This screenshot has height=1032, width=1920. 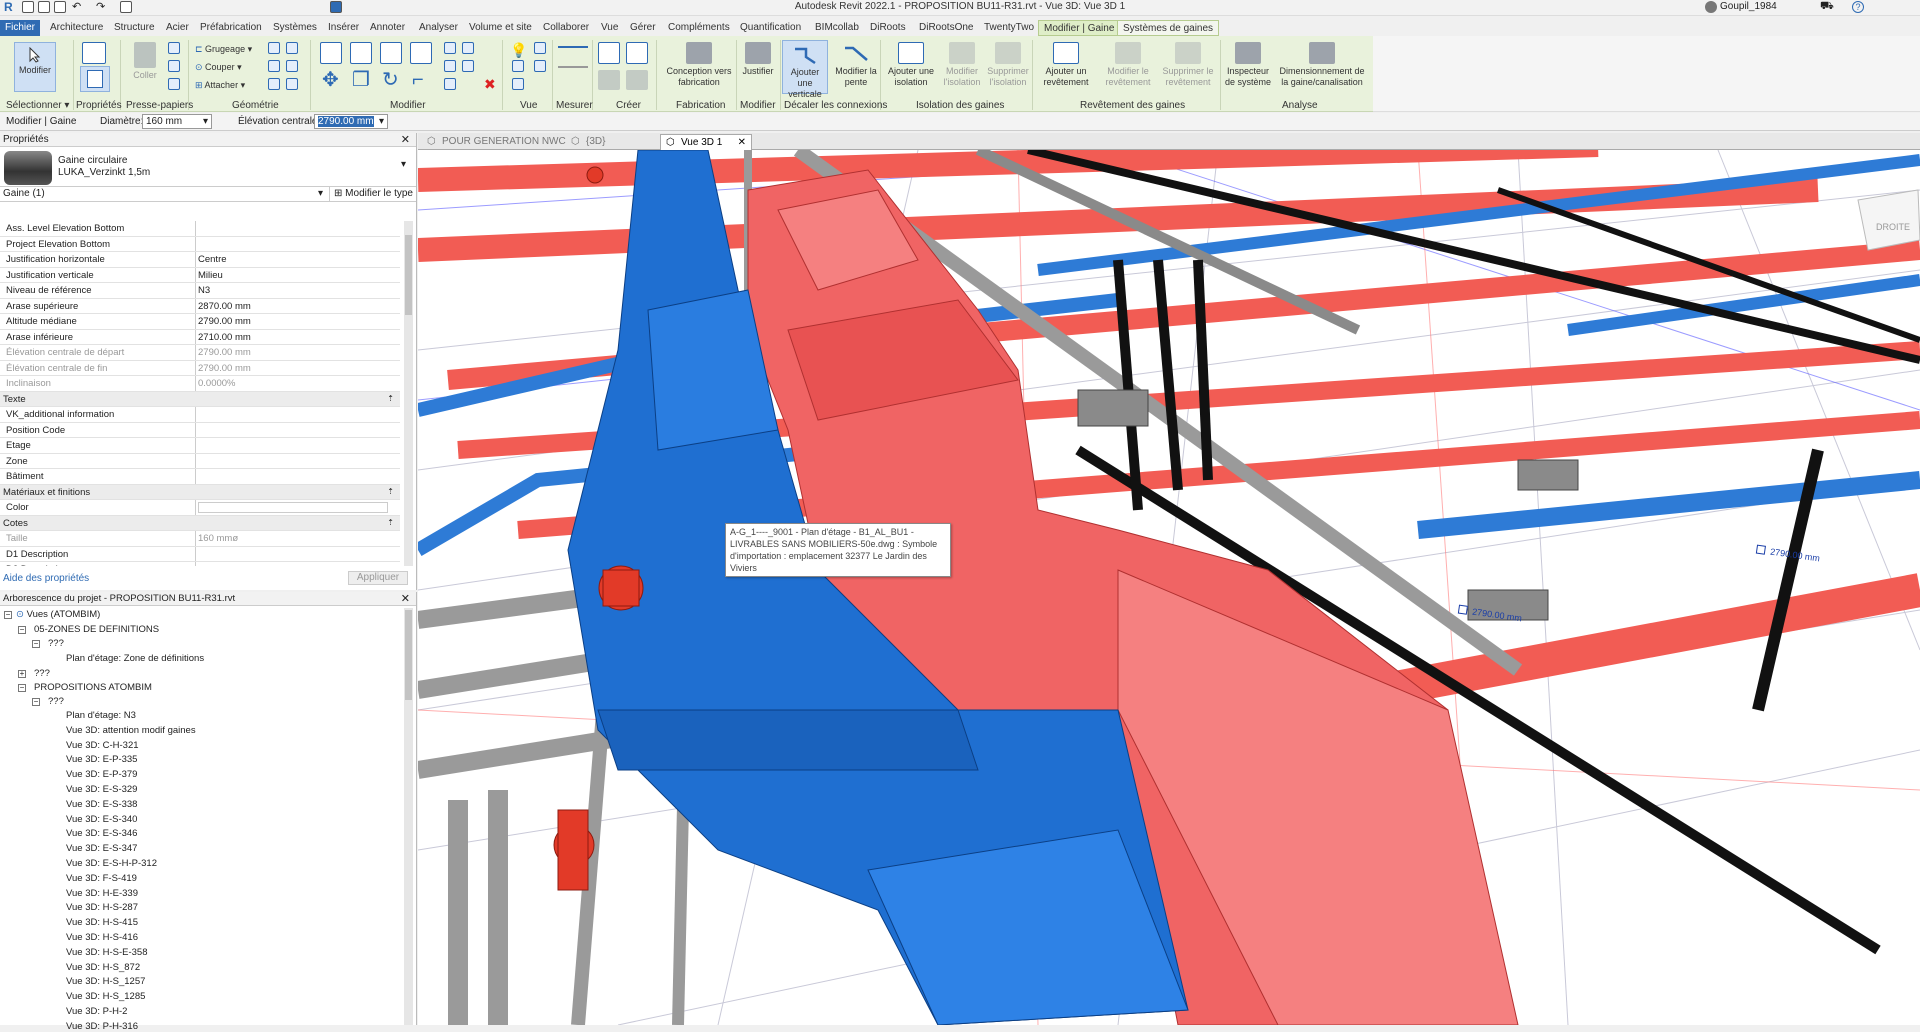 What do you see at coordinates (224, 321) in the screenshot?
I see `property-value: 2790.00 mm` at bounding box center [224, 321].